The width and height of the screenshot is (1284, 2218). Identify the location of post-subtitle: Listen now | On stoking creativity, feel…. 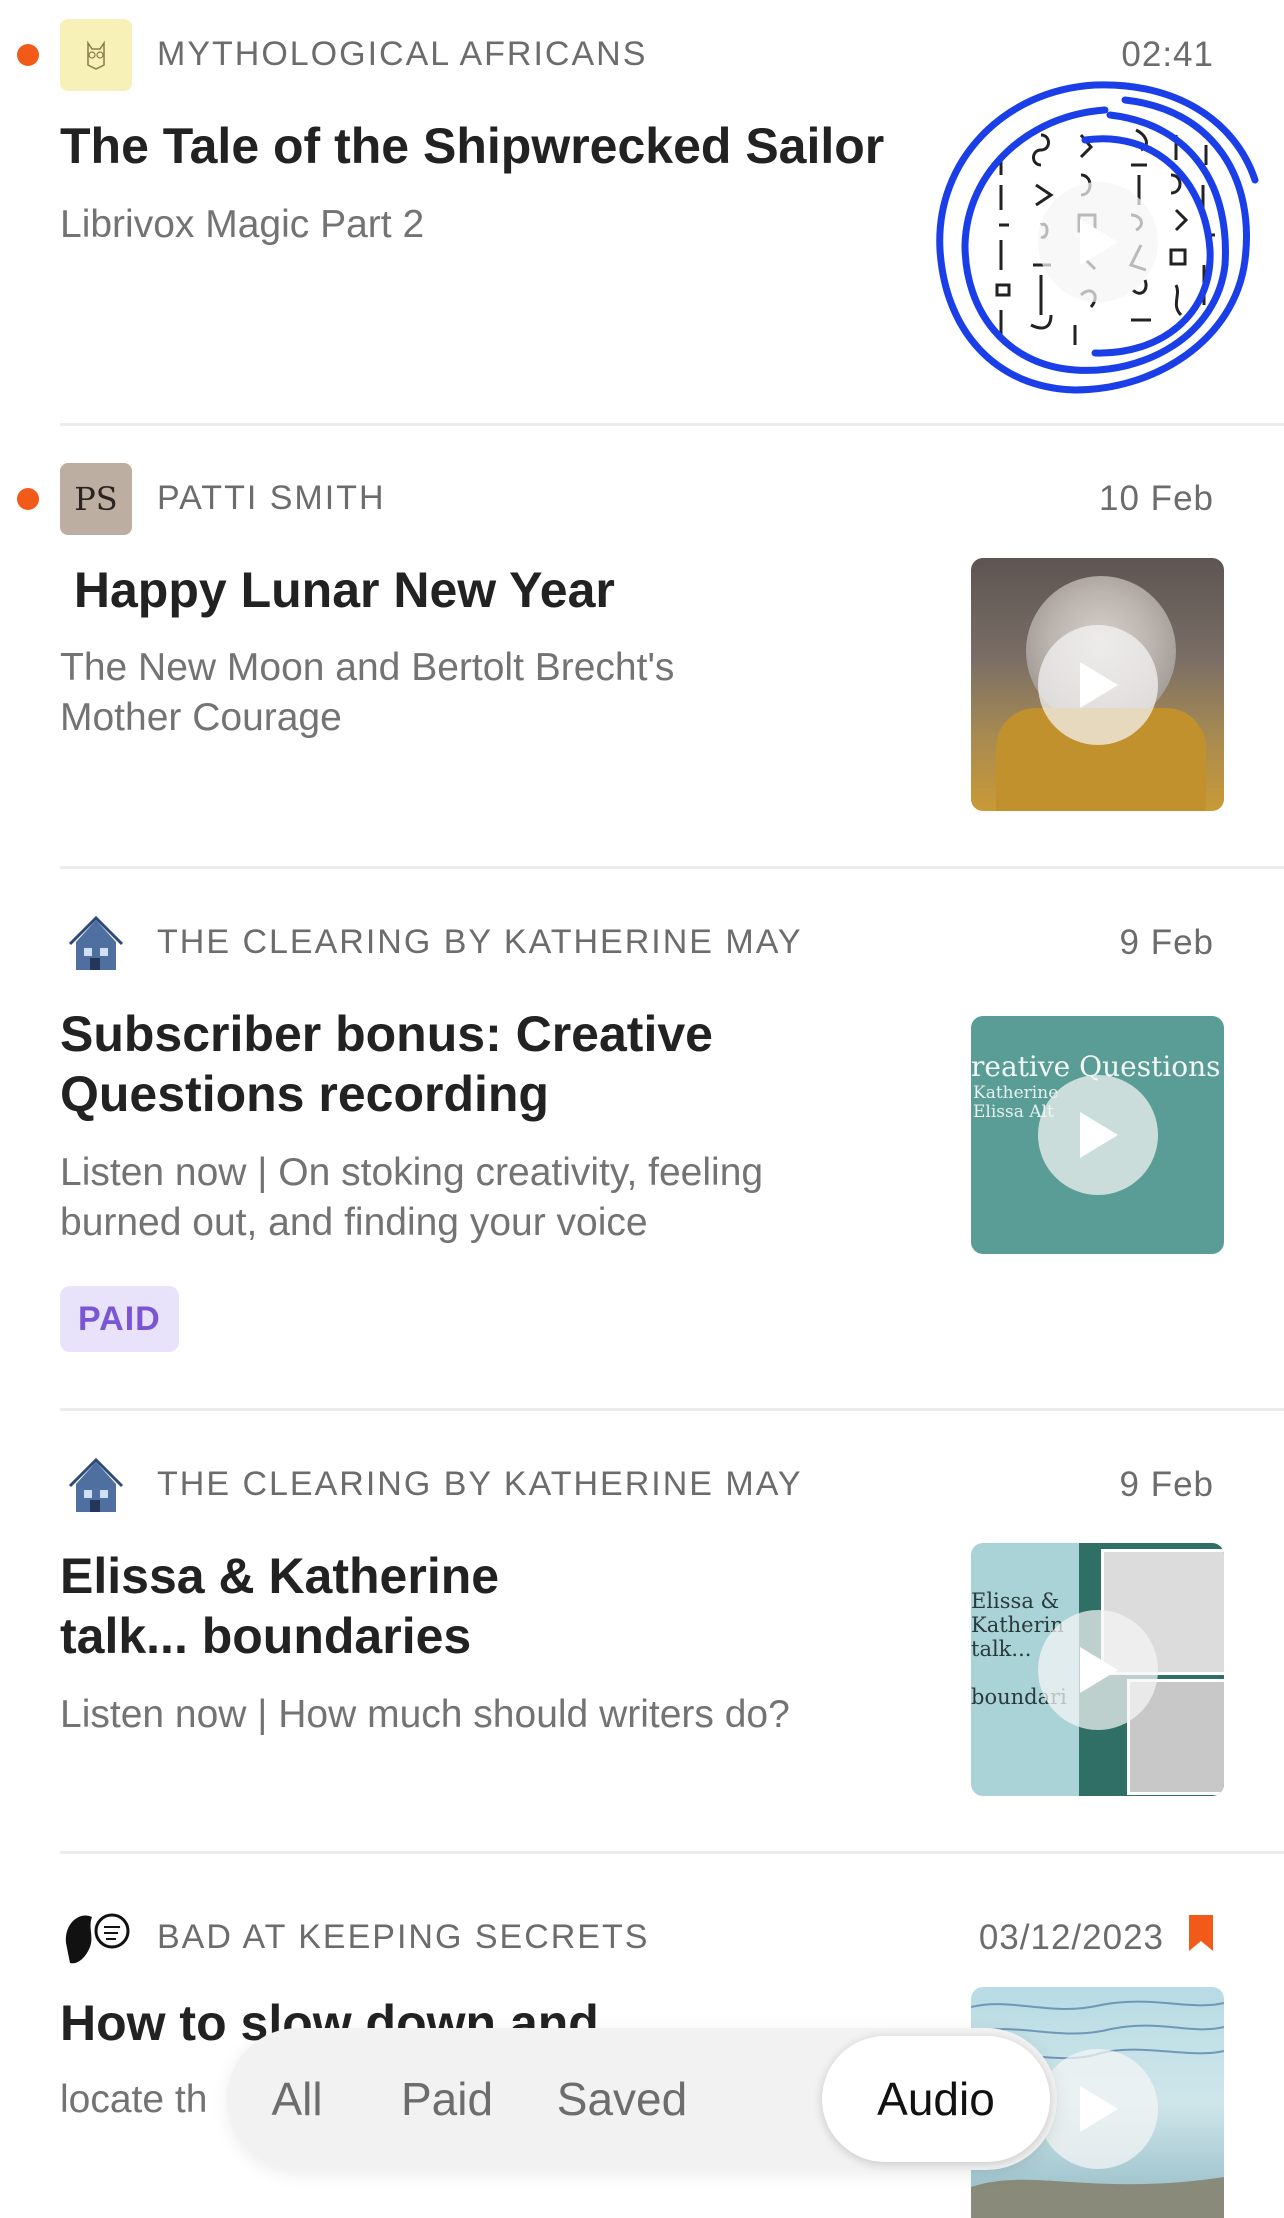
(412, 1197).